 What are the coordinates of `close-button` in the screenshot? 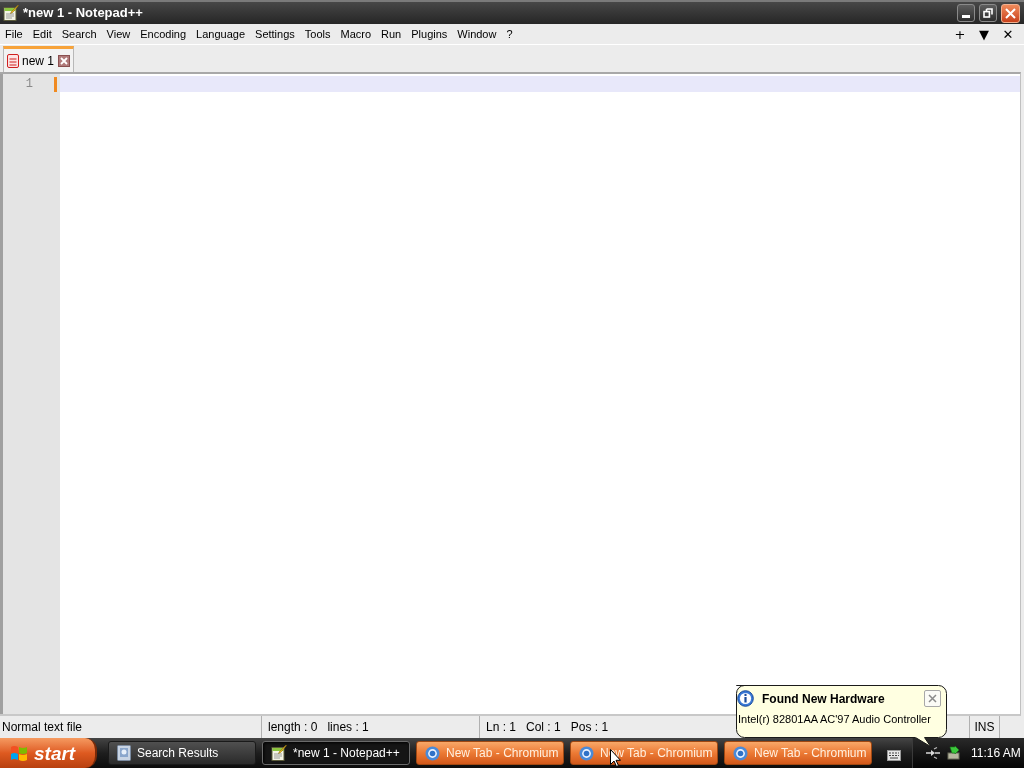 It's located at (1010, 13).